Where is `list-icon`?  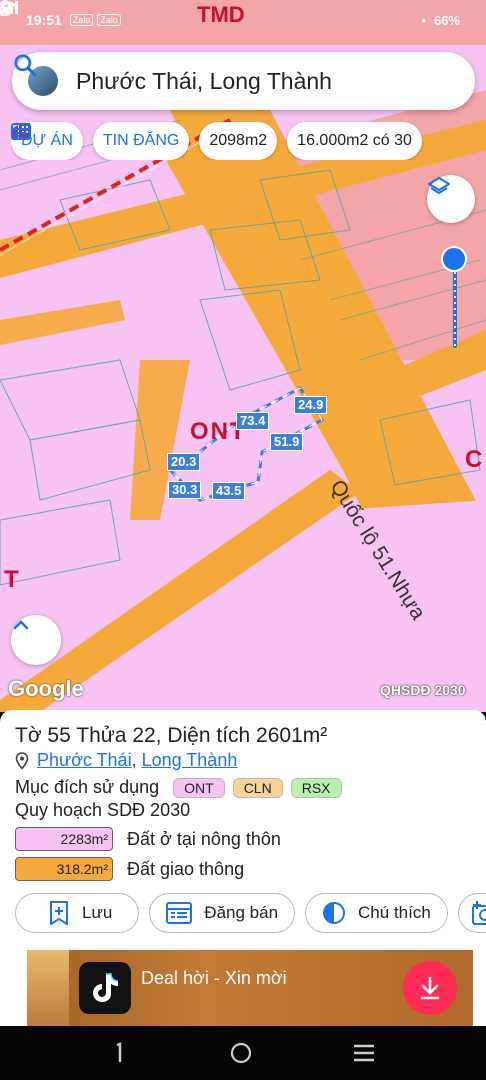 list-icon is located at coordinates (179, 913).